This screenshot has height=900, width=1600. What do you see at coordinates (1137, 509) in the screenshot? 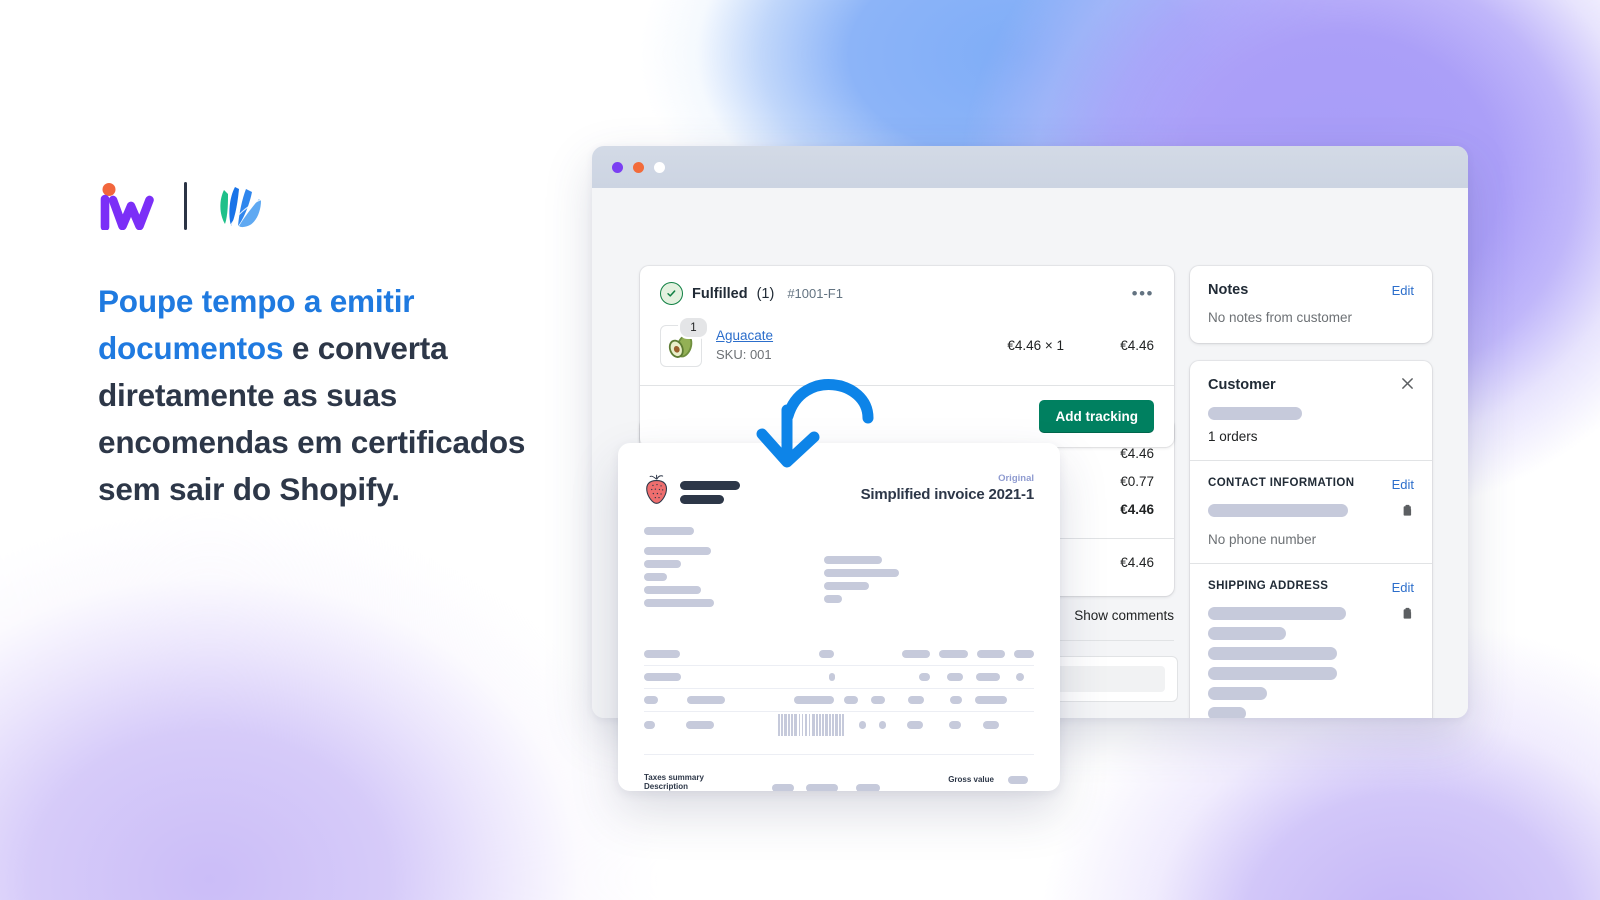
I see `summary-value: €4.46` at bounding box center [1137, 509].